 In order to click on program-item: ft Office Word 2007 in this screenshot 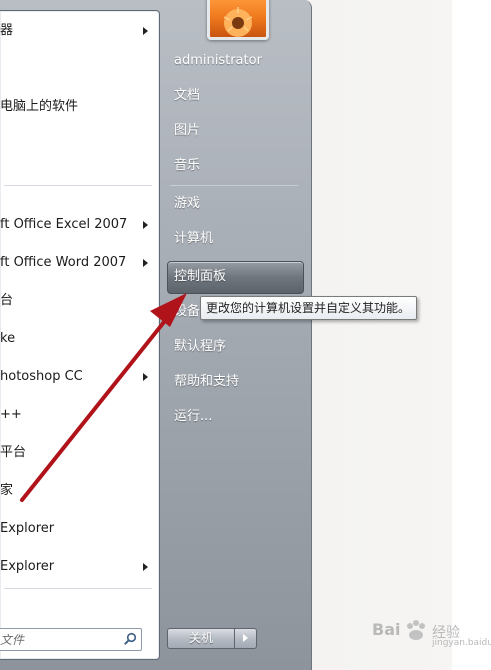, I will do `click(79, 263)`.